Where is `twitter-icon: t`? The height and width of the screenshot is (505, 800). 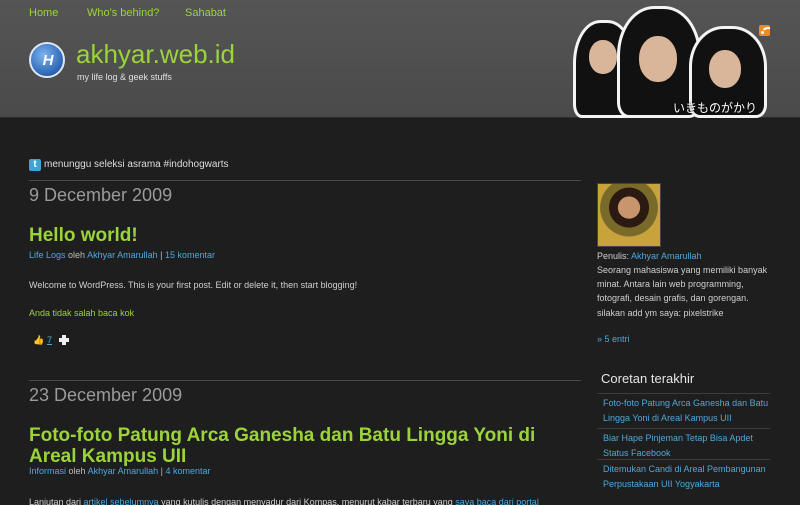 twitter-icon: t is located at coordinates (35, 165).